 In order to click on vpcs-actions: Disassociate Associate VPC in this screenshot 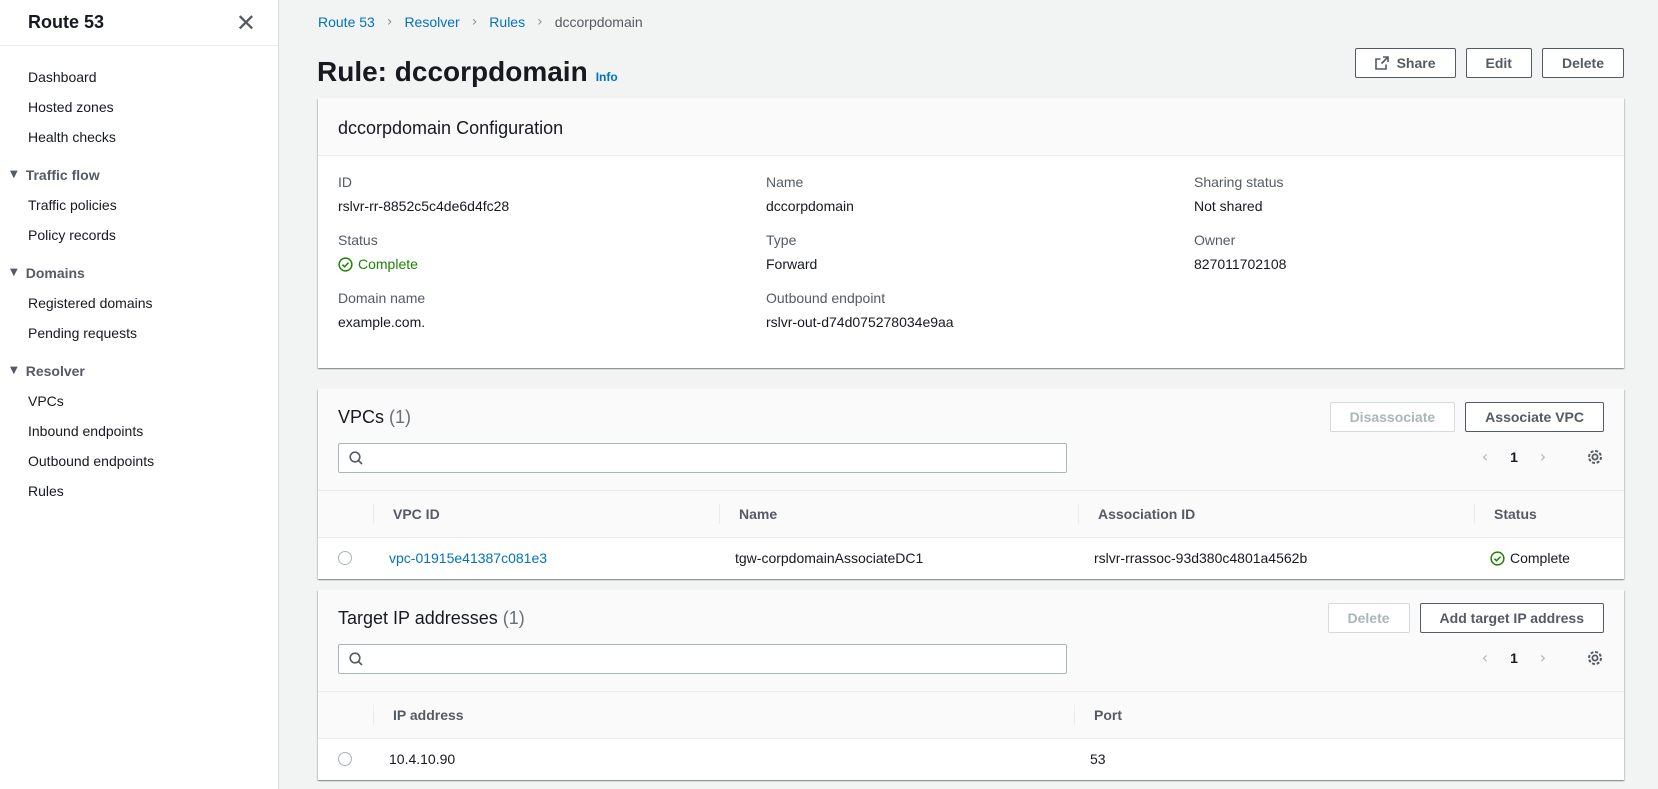, I will do `click(1466, 417)`.